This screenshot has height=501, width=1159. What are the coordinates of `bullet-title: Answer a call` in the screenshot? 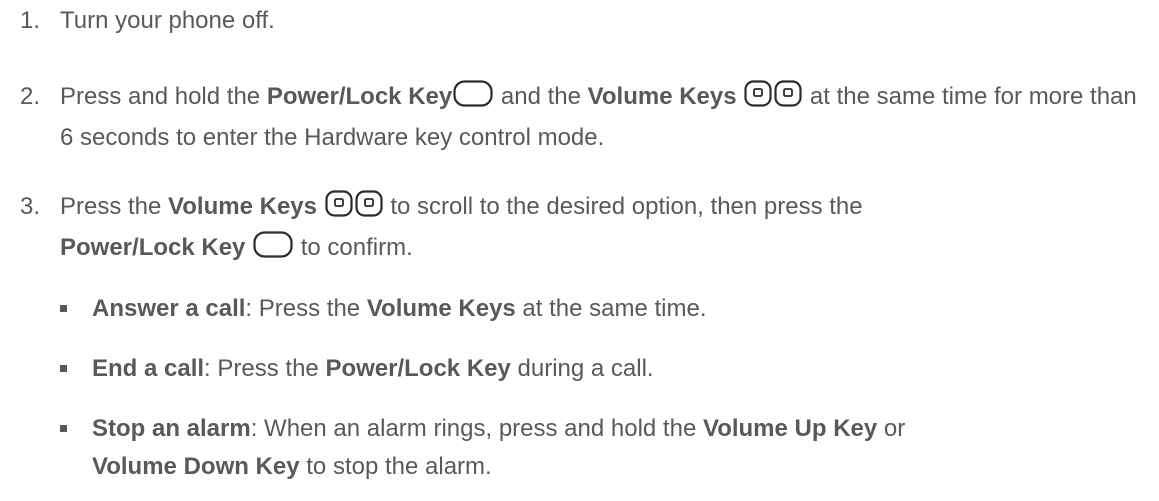 It's located at (169, 308).